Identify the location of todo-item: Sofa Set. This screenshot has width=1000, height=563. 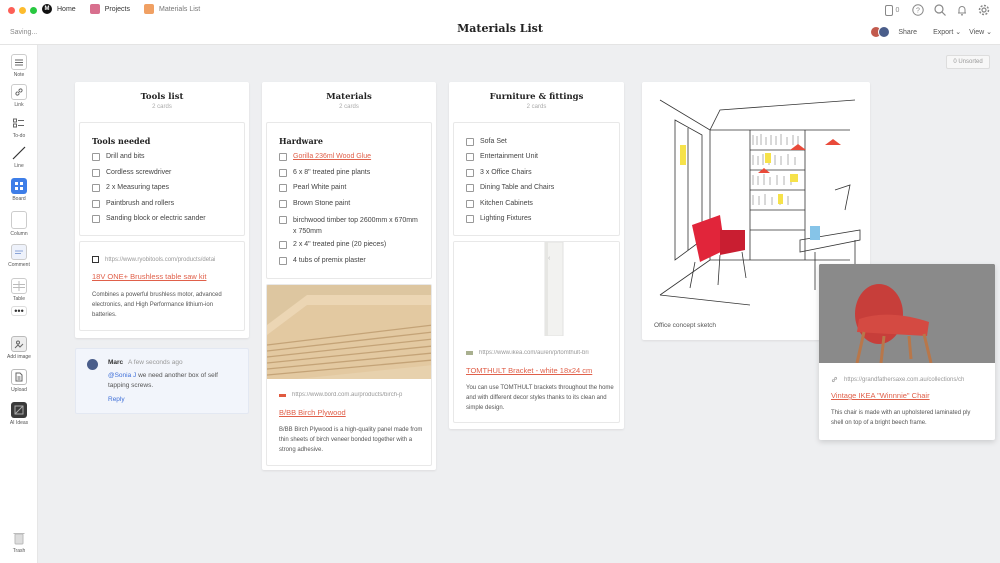
(486, 142).